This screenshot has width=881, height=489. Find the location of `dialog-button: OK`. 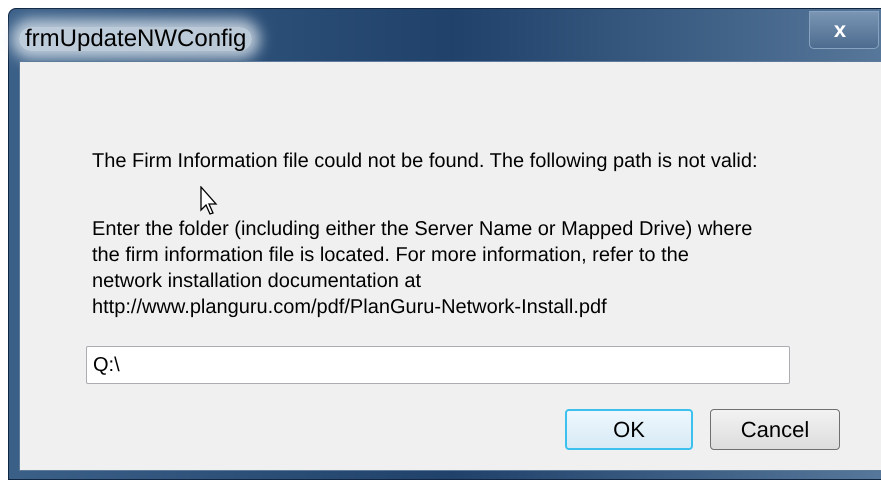

dialog-button: OK is located at coordinates (629, 429).